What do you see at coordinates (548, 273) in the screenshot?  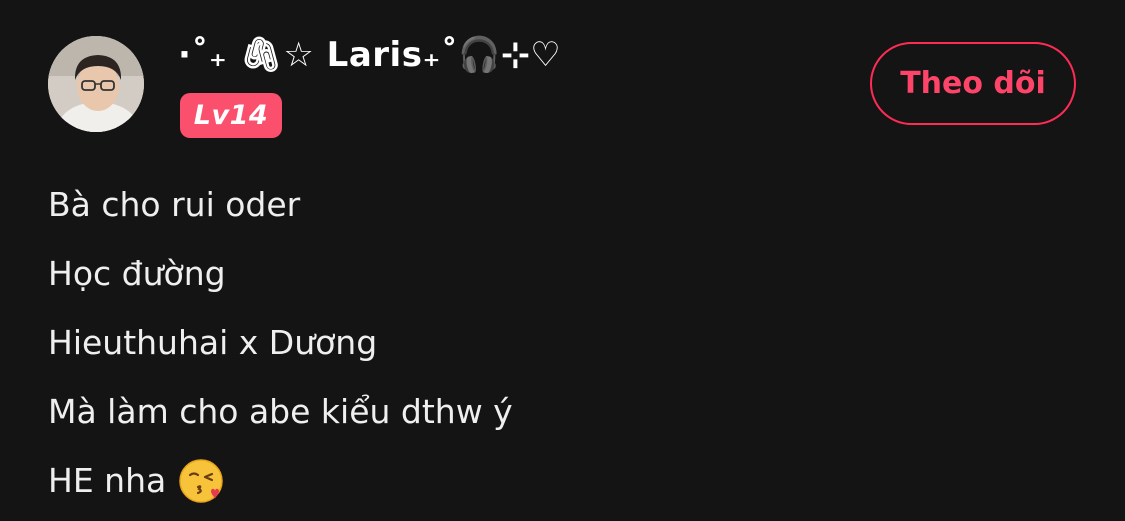 I see `bio-line: Học đường` at bounding box center [548, 273].